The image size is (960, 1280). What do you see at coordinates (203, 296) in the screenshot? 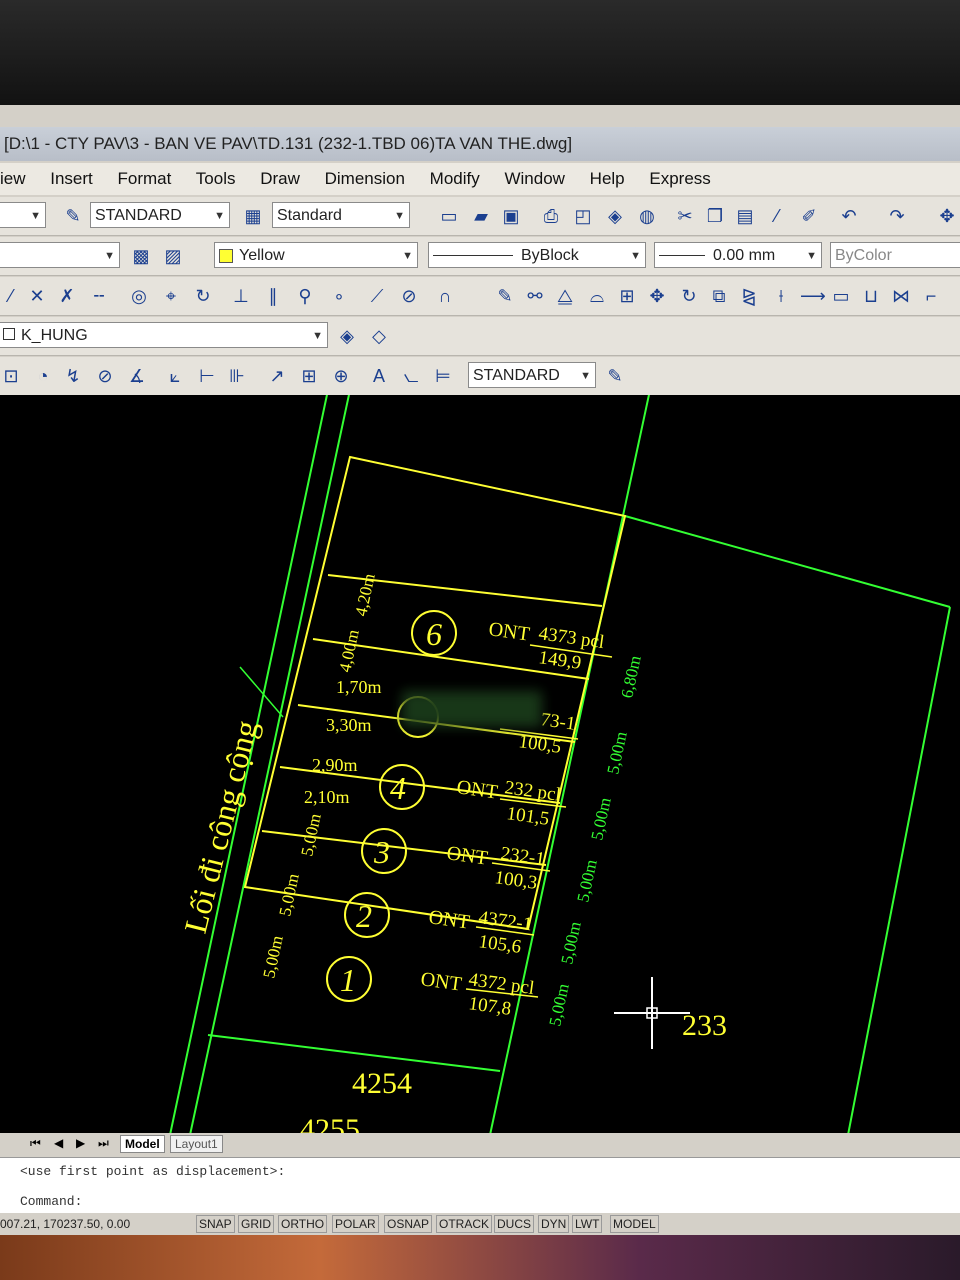
I see `rotate-icon: ↻` at bounding box center [203, 296].